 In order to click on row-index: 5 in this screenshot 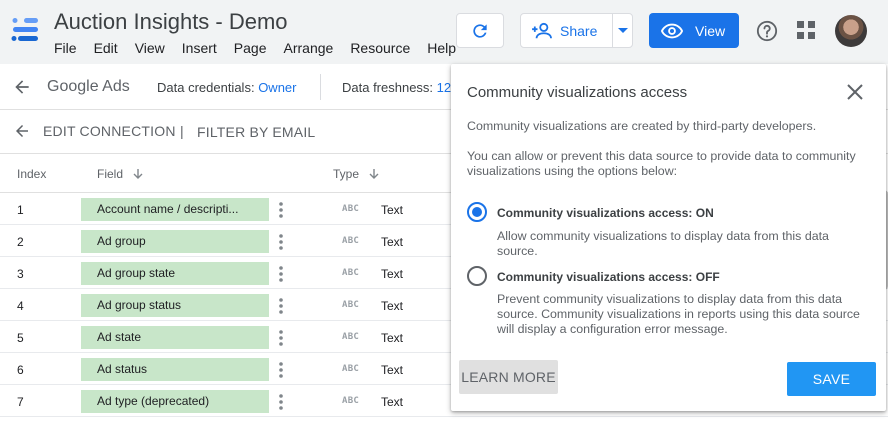, I will do `click(20, 338)`.